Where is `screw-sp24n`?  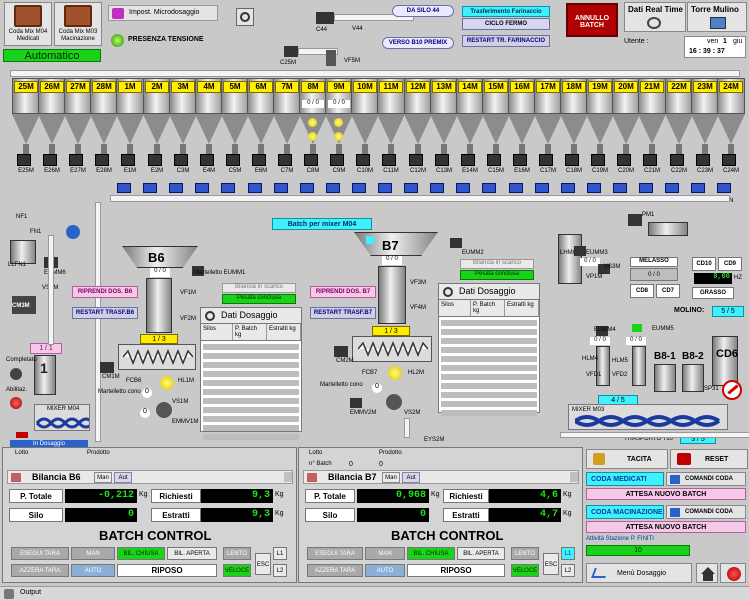 screw-sp24n is located at coordinates (724, 188).